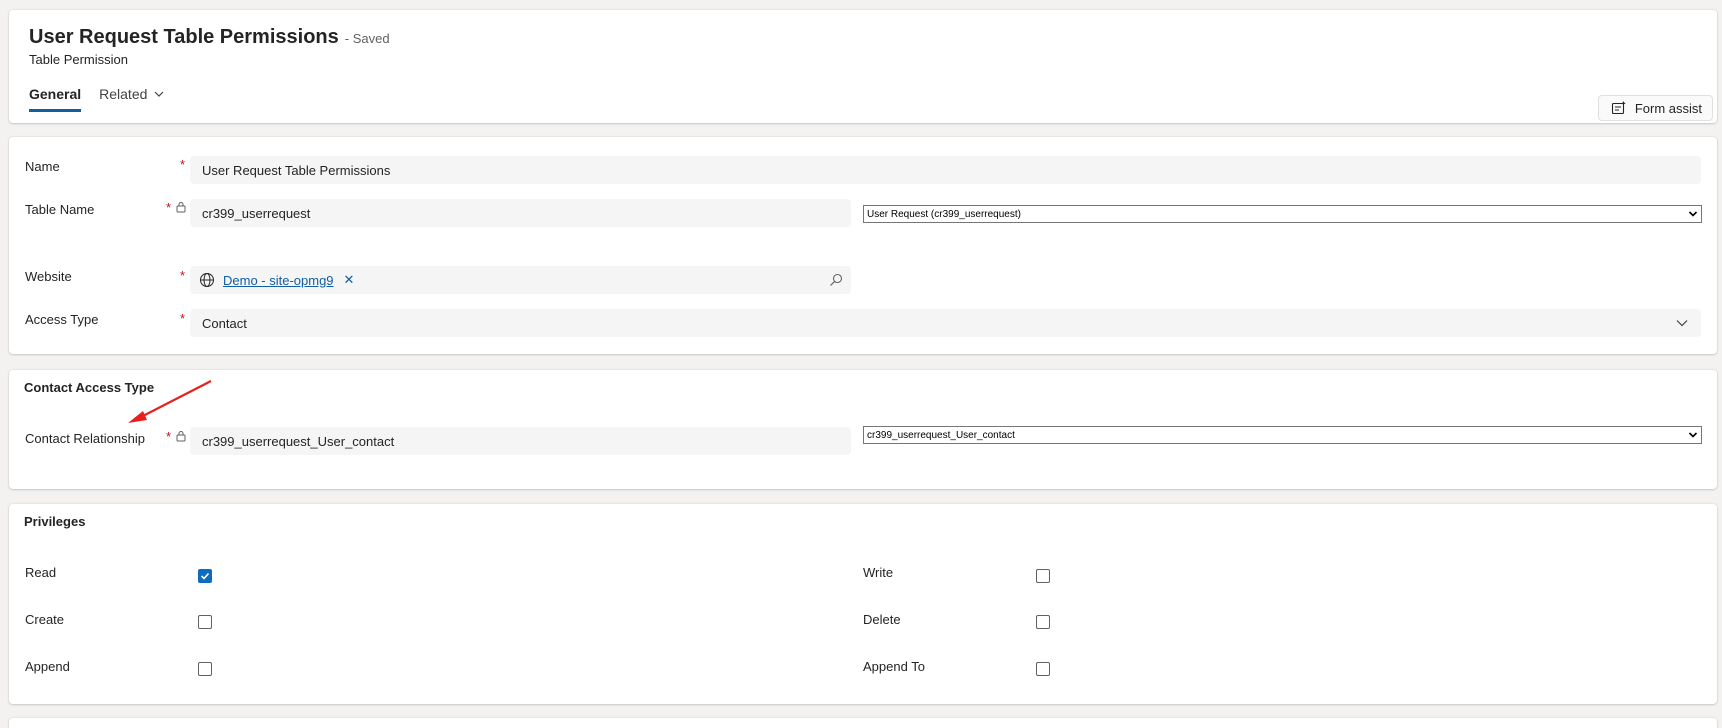 The height and width of the screenshot is (728, 1722). What do you see at coordinates (367, 38) in the screenshot?
I see `save-status: - Saved` at bounding box center [367, 38].